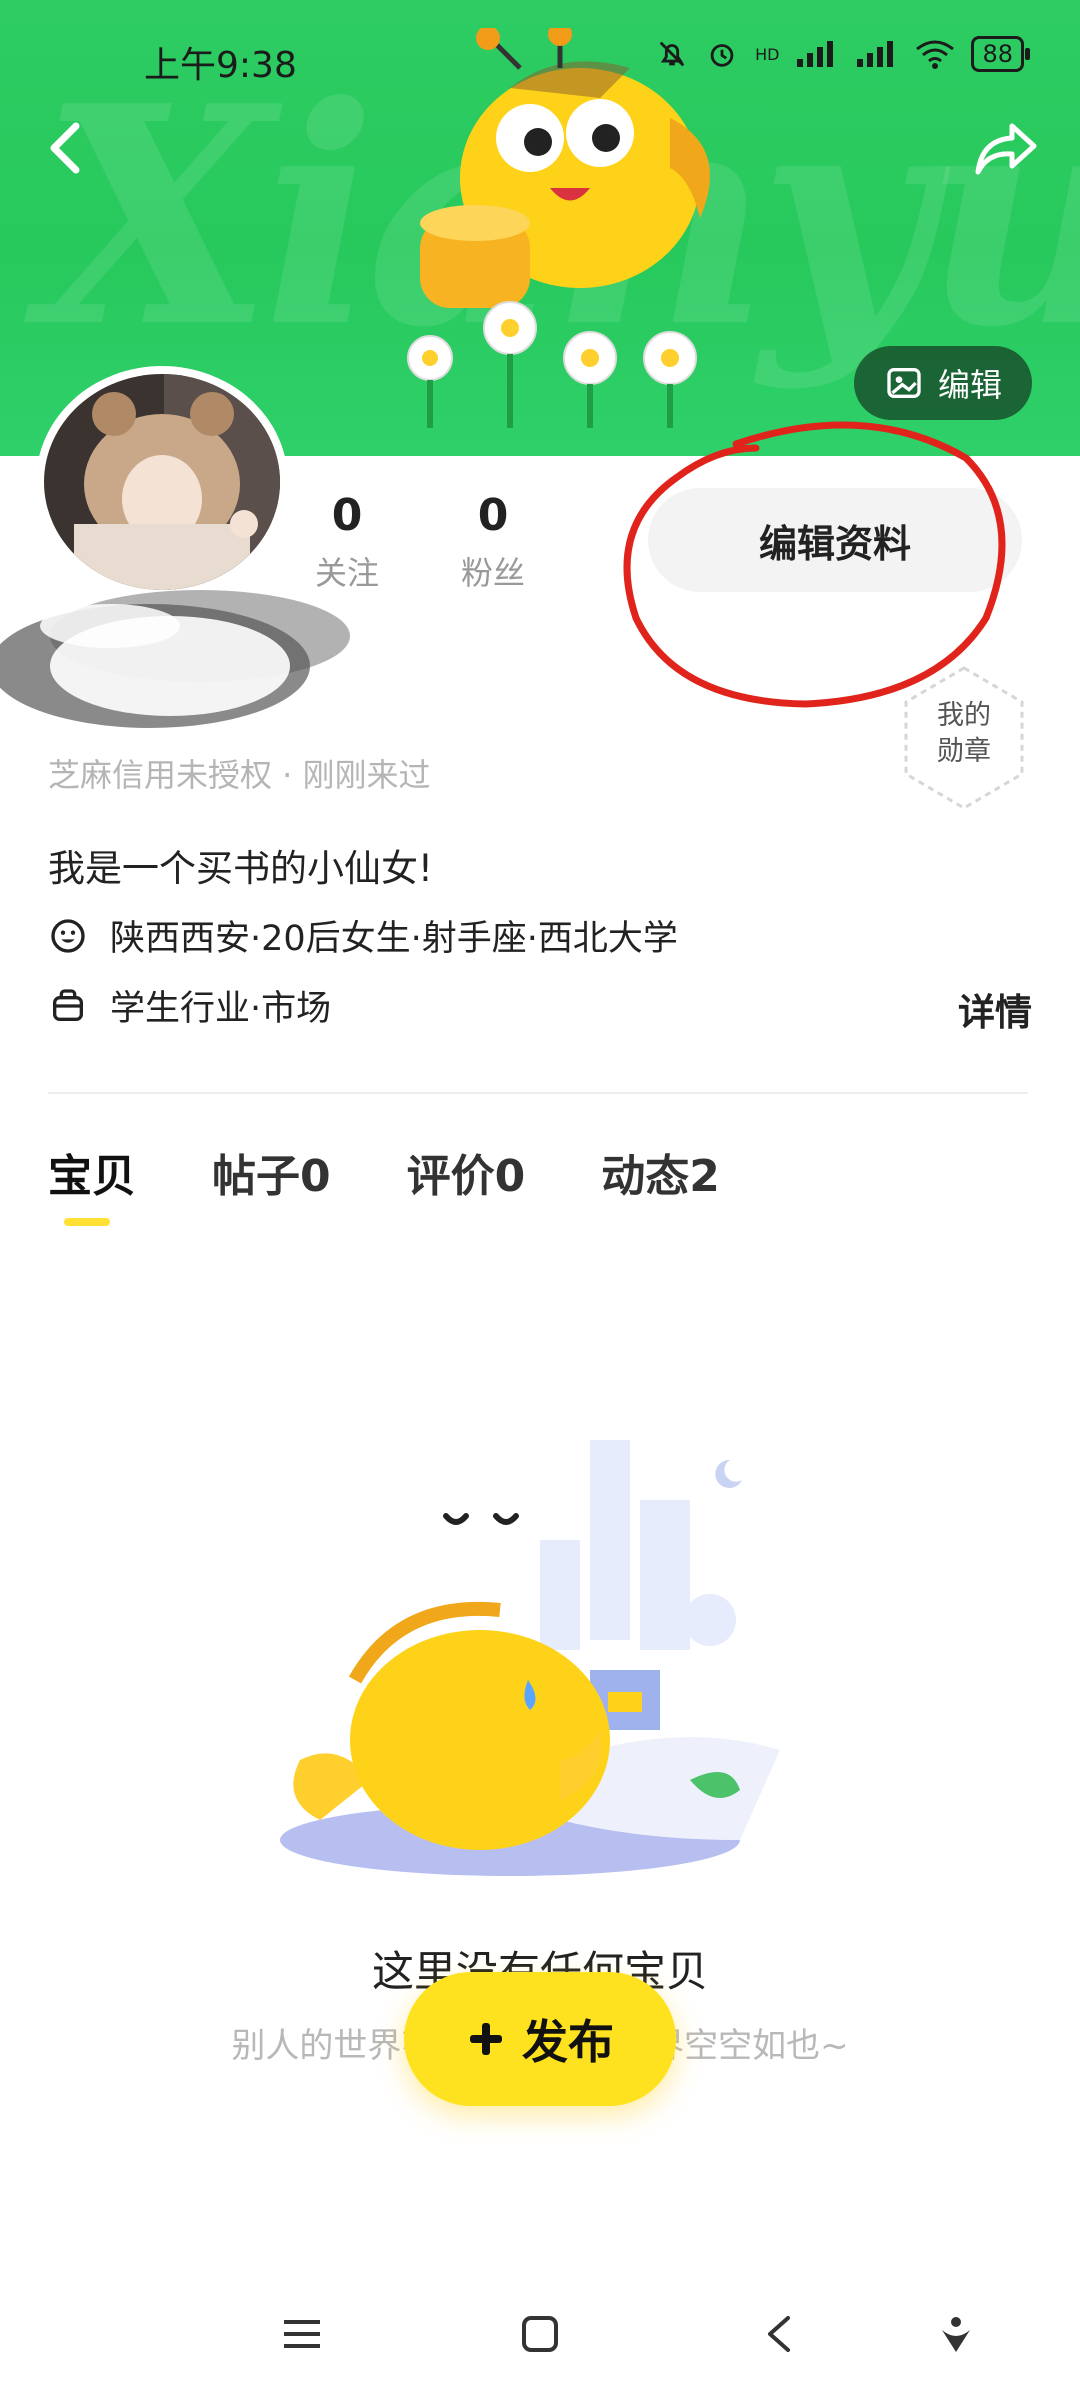 Image resolution: width=1080 pixels, height=2400 pixels. What do you see at coordinates (175, 659) in the screenshot?
I see `redacted-nickname-scribble` at bounding box center [175, 659].